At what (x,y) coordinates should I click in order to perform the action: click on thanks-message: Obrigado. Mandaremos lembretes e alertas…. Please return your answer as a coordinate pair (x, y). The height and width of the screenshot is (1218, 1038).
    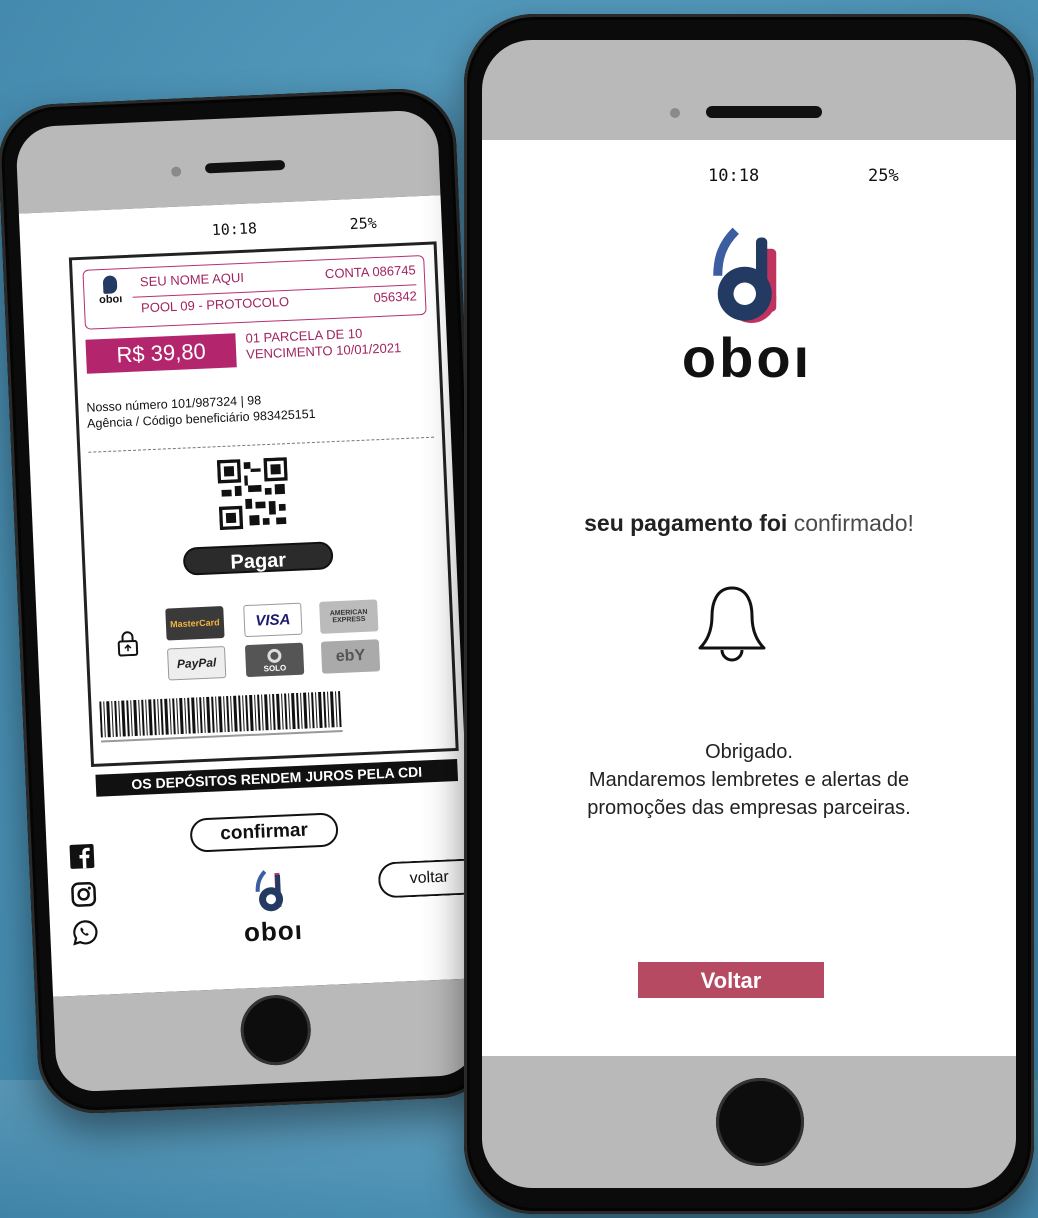
    Looking at the image, I should click on (749, 780).